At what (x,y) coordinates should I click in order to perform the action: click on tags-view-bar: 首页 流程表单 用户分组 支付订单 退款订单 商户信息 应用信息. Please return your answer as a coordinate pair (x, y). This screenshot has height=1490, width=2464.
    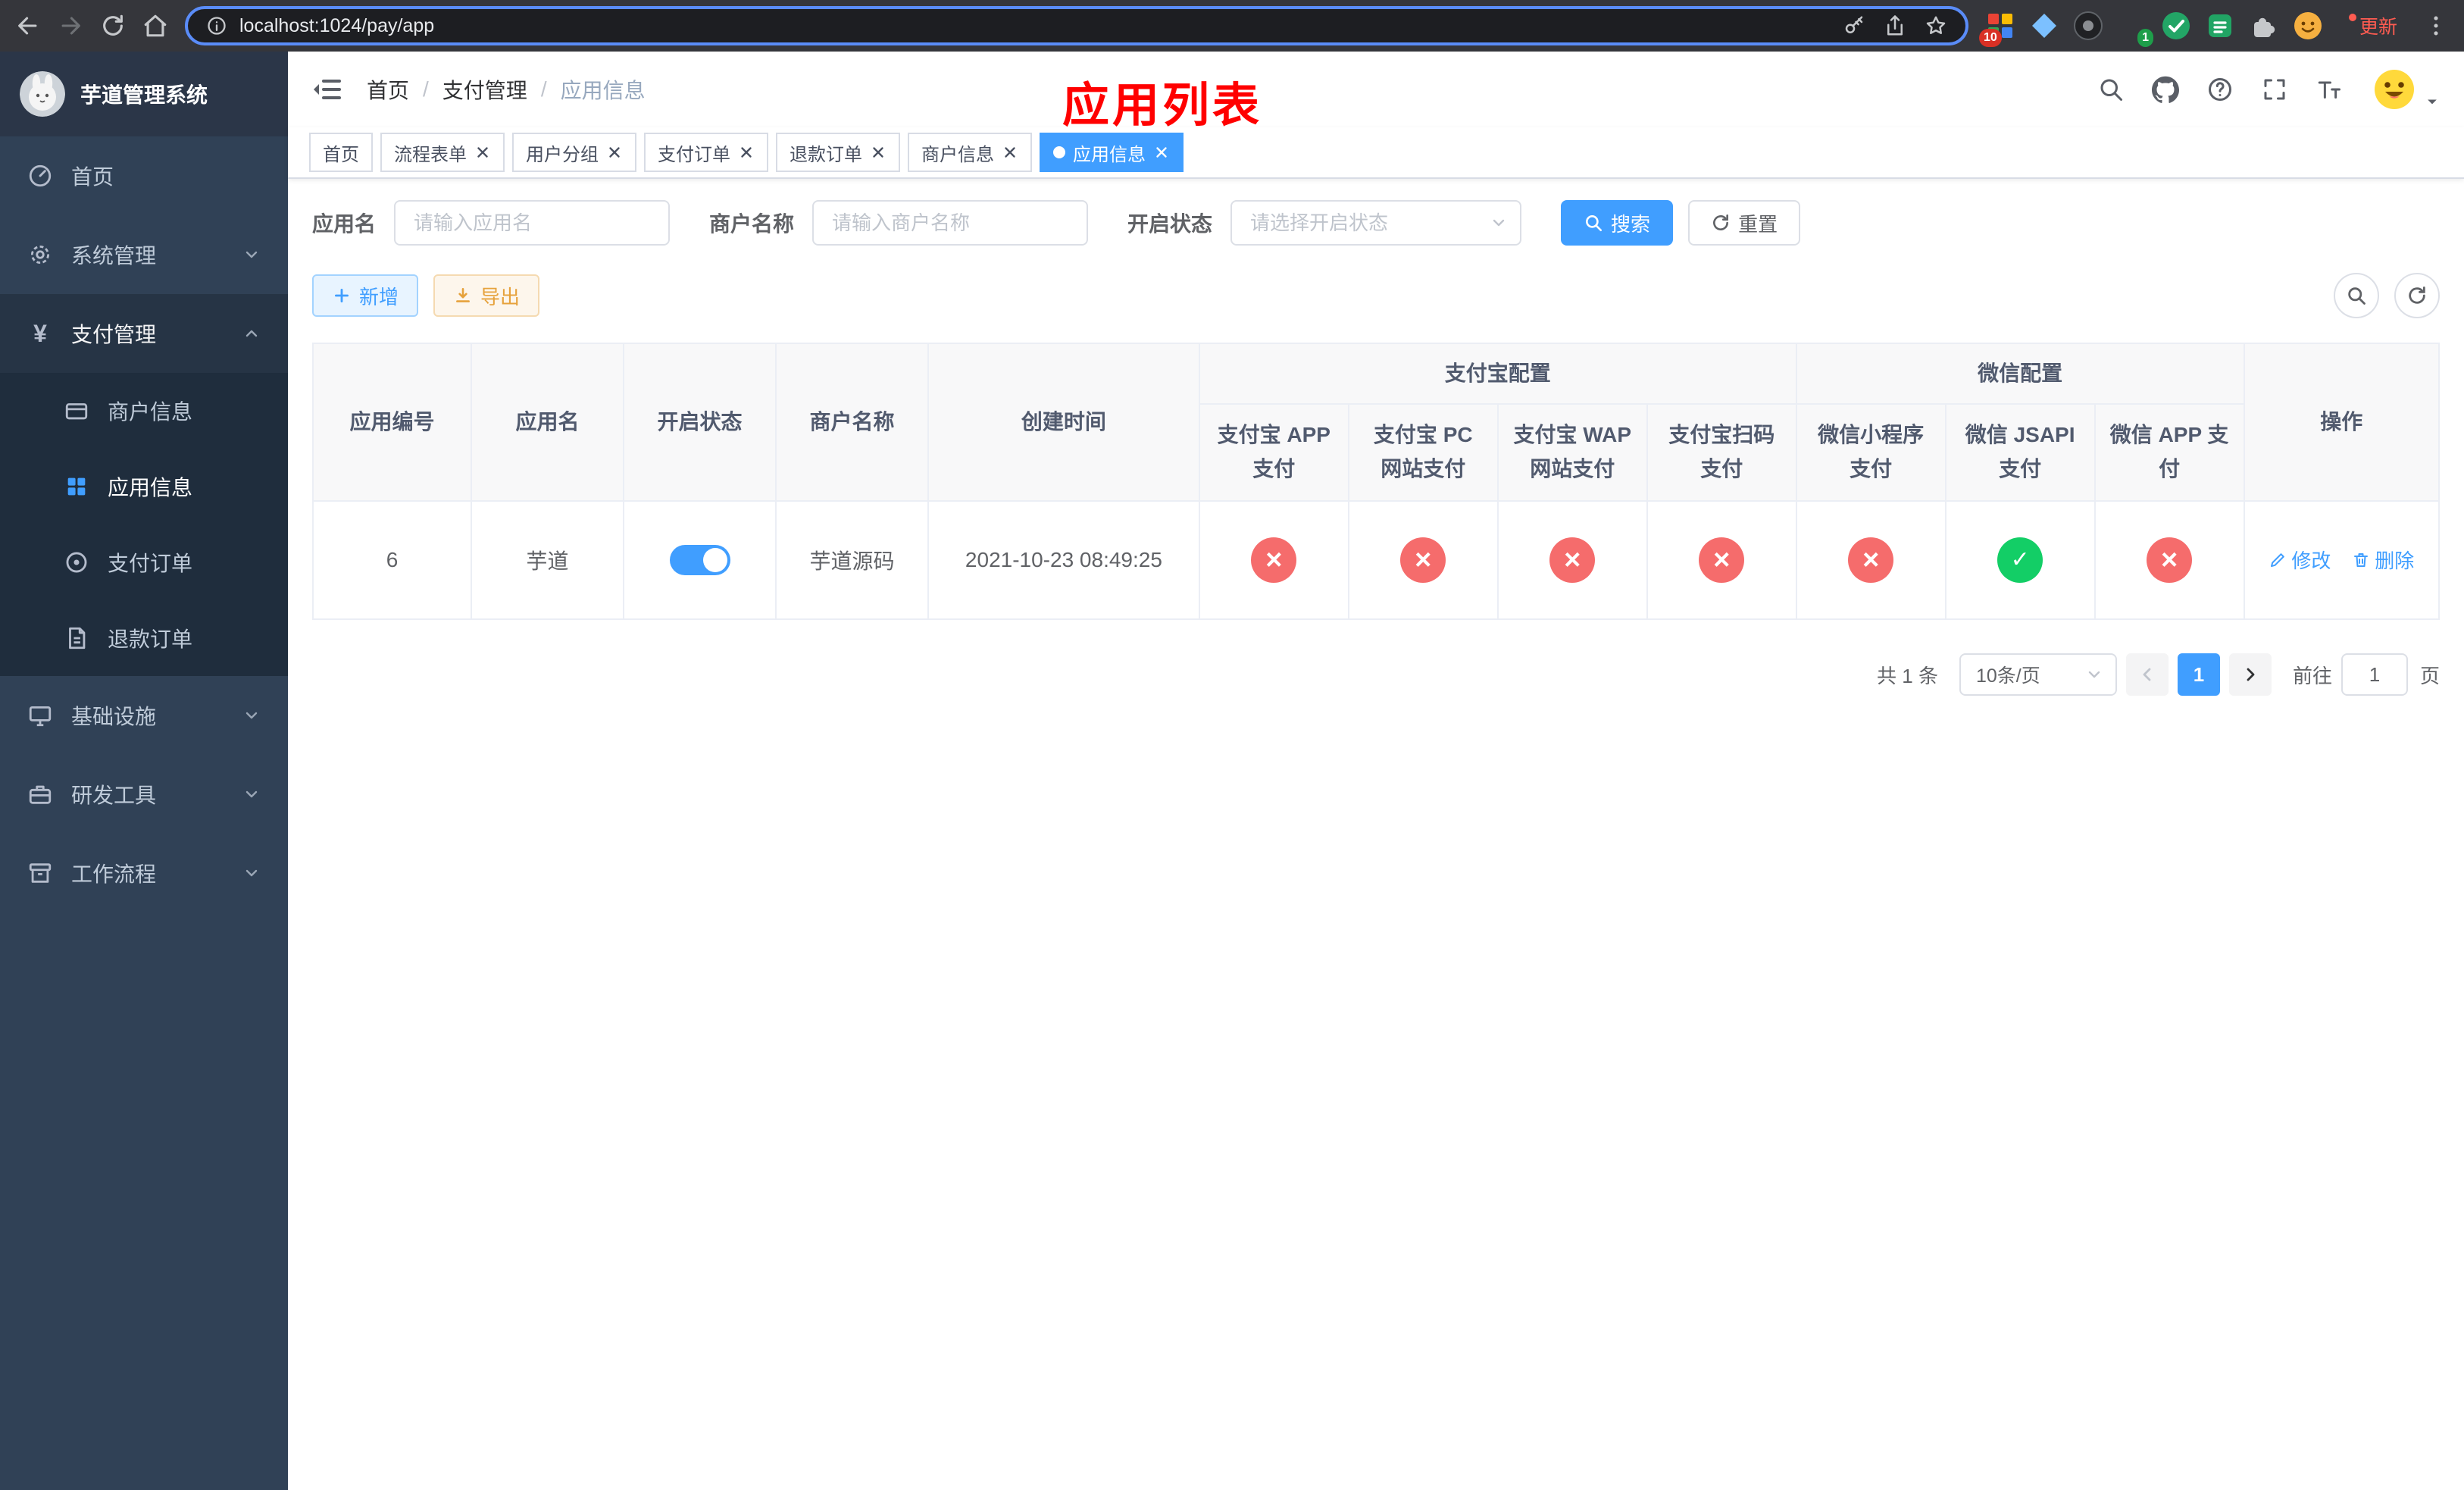
    Looking at the image, I should click on (1376, 153).